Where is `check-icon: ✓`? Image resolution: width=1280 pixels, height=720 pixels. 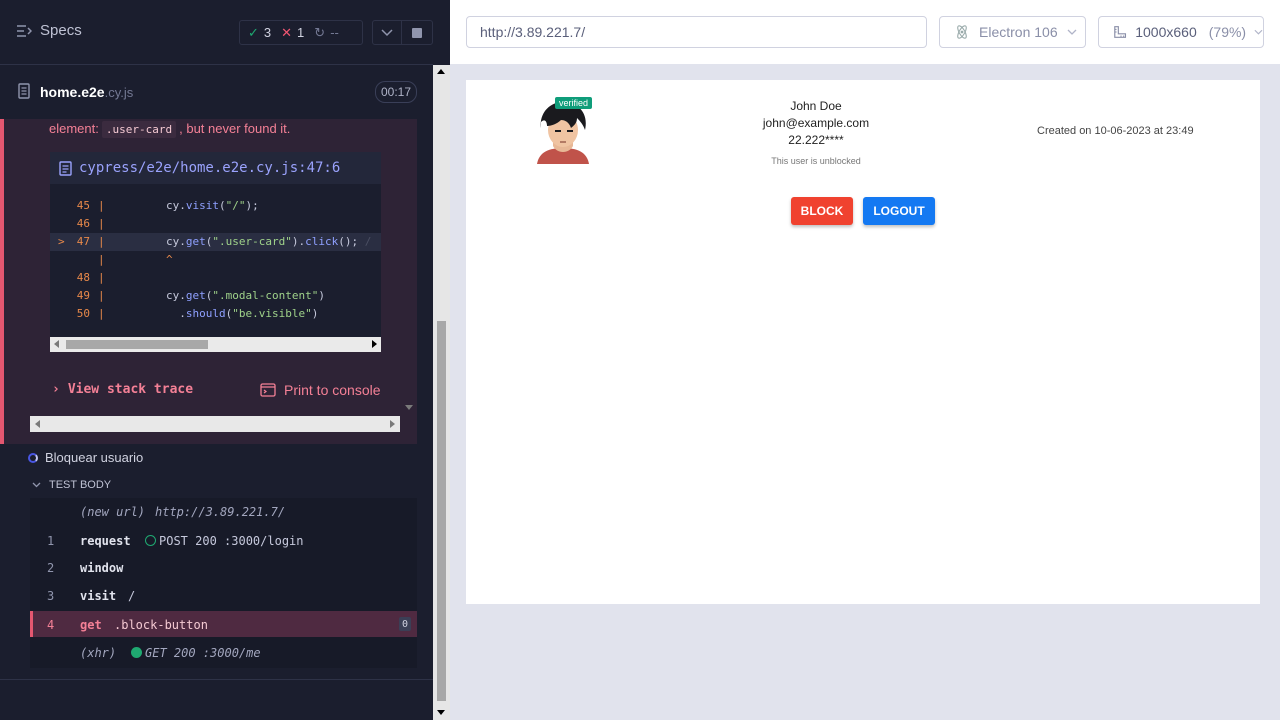
check-icon: ✓ is located at coordinates (253, 32).